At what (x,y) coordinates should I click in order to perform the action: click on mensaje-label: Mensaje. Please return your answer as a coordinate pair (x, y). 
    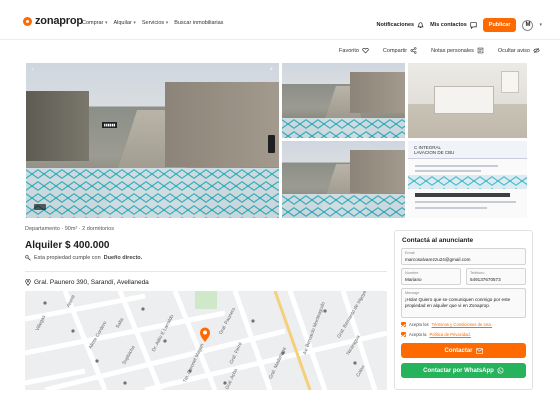
    Looking at the image, I should click on (412, 293).